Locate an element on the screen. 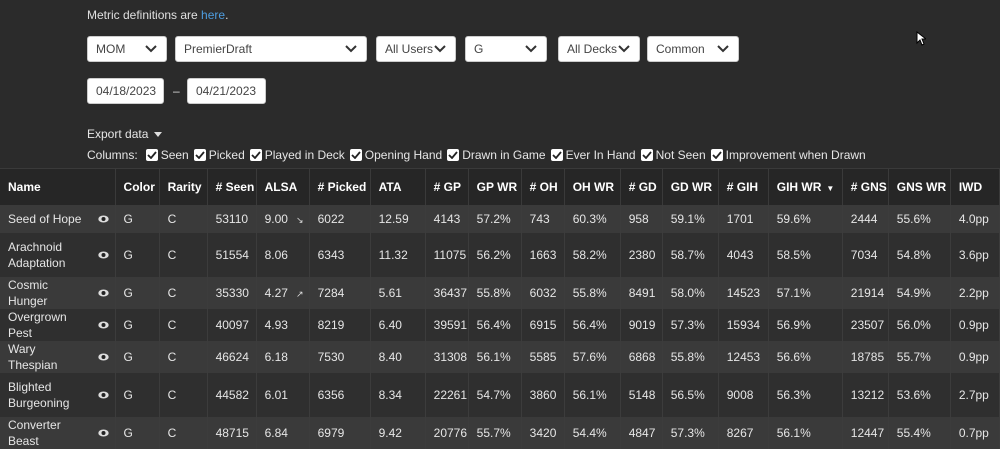 This screenshot has width=1000, height=449. cell-value: 9008 is located at coordinates (740, 395).